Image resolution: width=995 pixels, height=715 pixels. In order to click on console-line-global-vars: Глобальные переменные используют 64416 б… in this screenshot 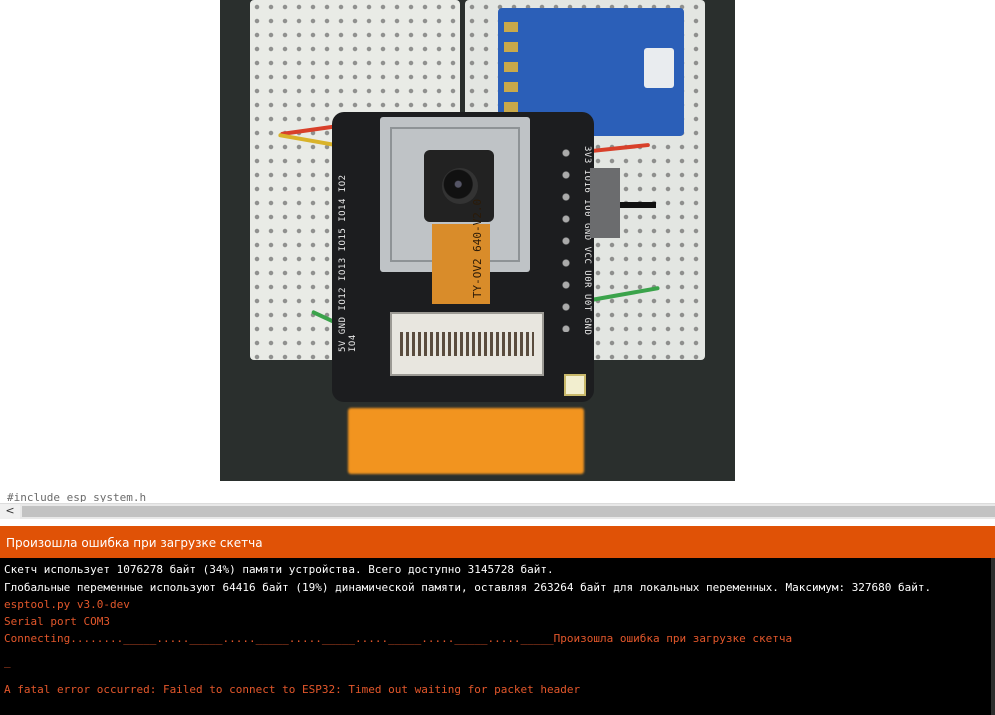, I will do `click(468, 587)`.